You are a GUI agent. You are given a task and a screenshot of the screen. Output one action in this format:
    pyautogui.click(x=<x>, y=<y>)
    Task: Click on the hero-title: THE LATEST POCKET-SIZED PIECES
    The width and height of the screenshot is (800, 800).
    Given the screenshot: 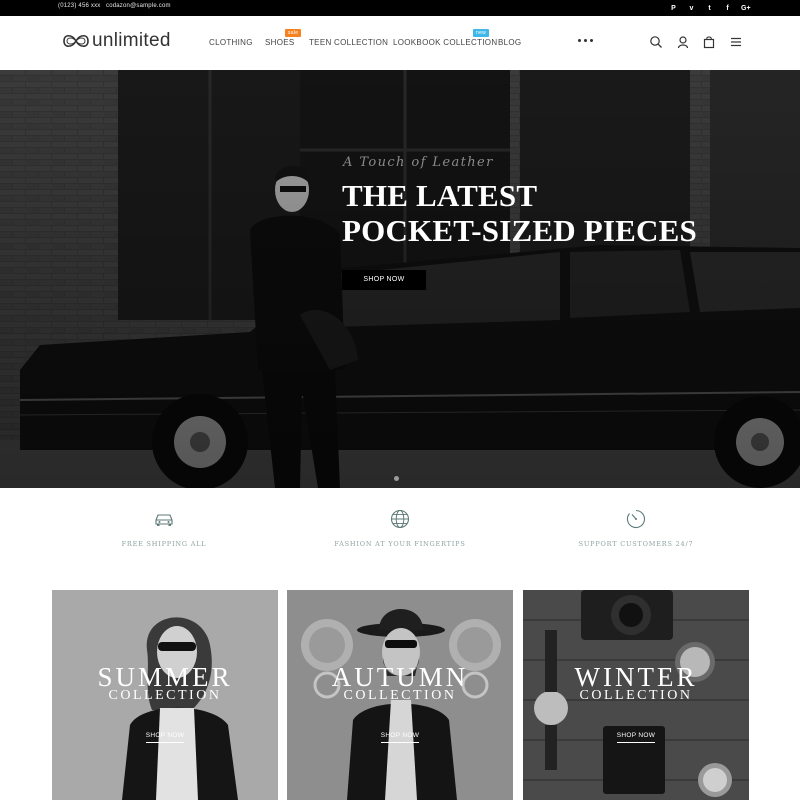 What is the action you would take?
    pyautogui.click(x=519, y=213)
    